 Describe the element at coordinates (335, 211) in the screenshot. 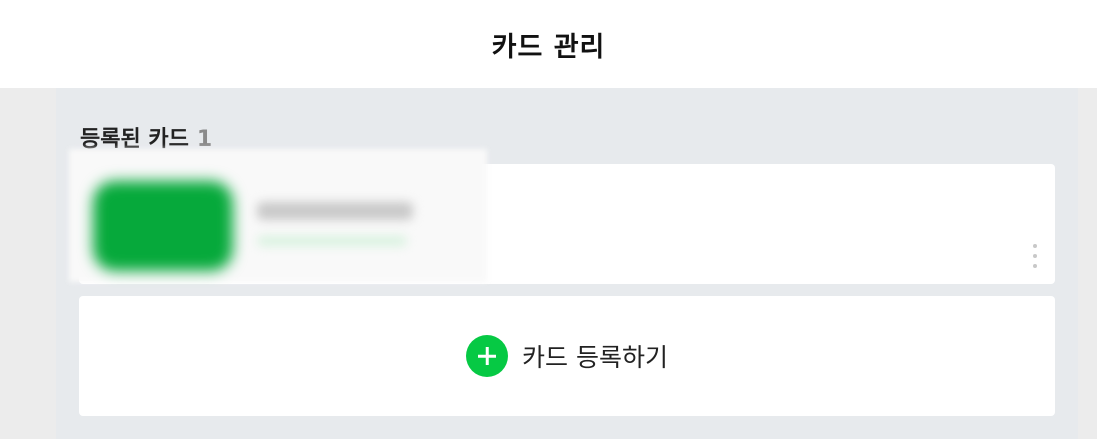

I see `card-name-redacted` at that location.